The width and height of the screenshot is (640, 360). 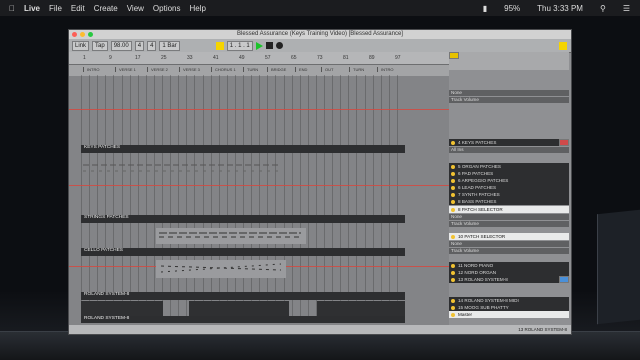 What do you see at coordinates (81, 45) in the screenshot?
I see `link-button: Link` at bounding box center [81, 45].